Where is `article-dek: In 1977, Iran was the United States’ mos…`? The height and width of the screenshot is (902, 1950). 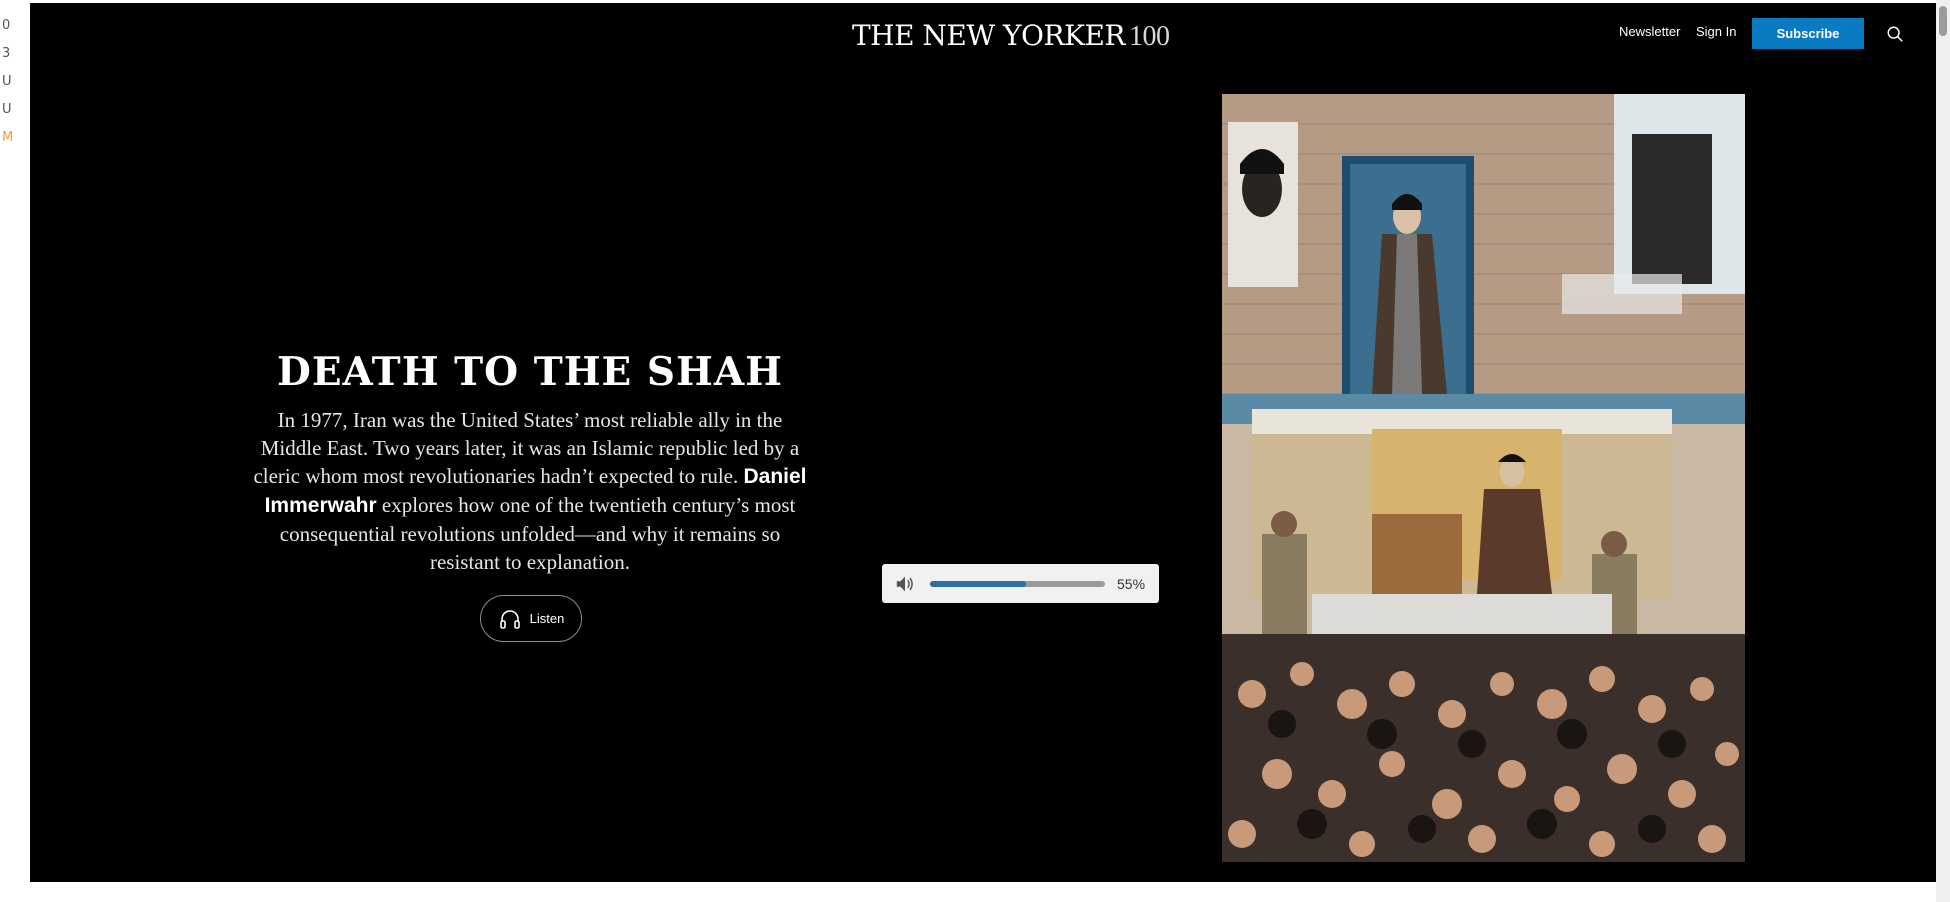 article-dek: In 1977, Iran was the United States’ mos… is located at coordinates (530, 491).